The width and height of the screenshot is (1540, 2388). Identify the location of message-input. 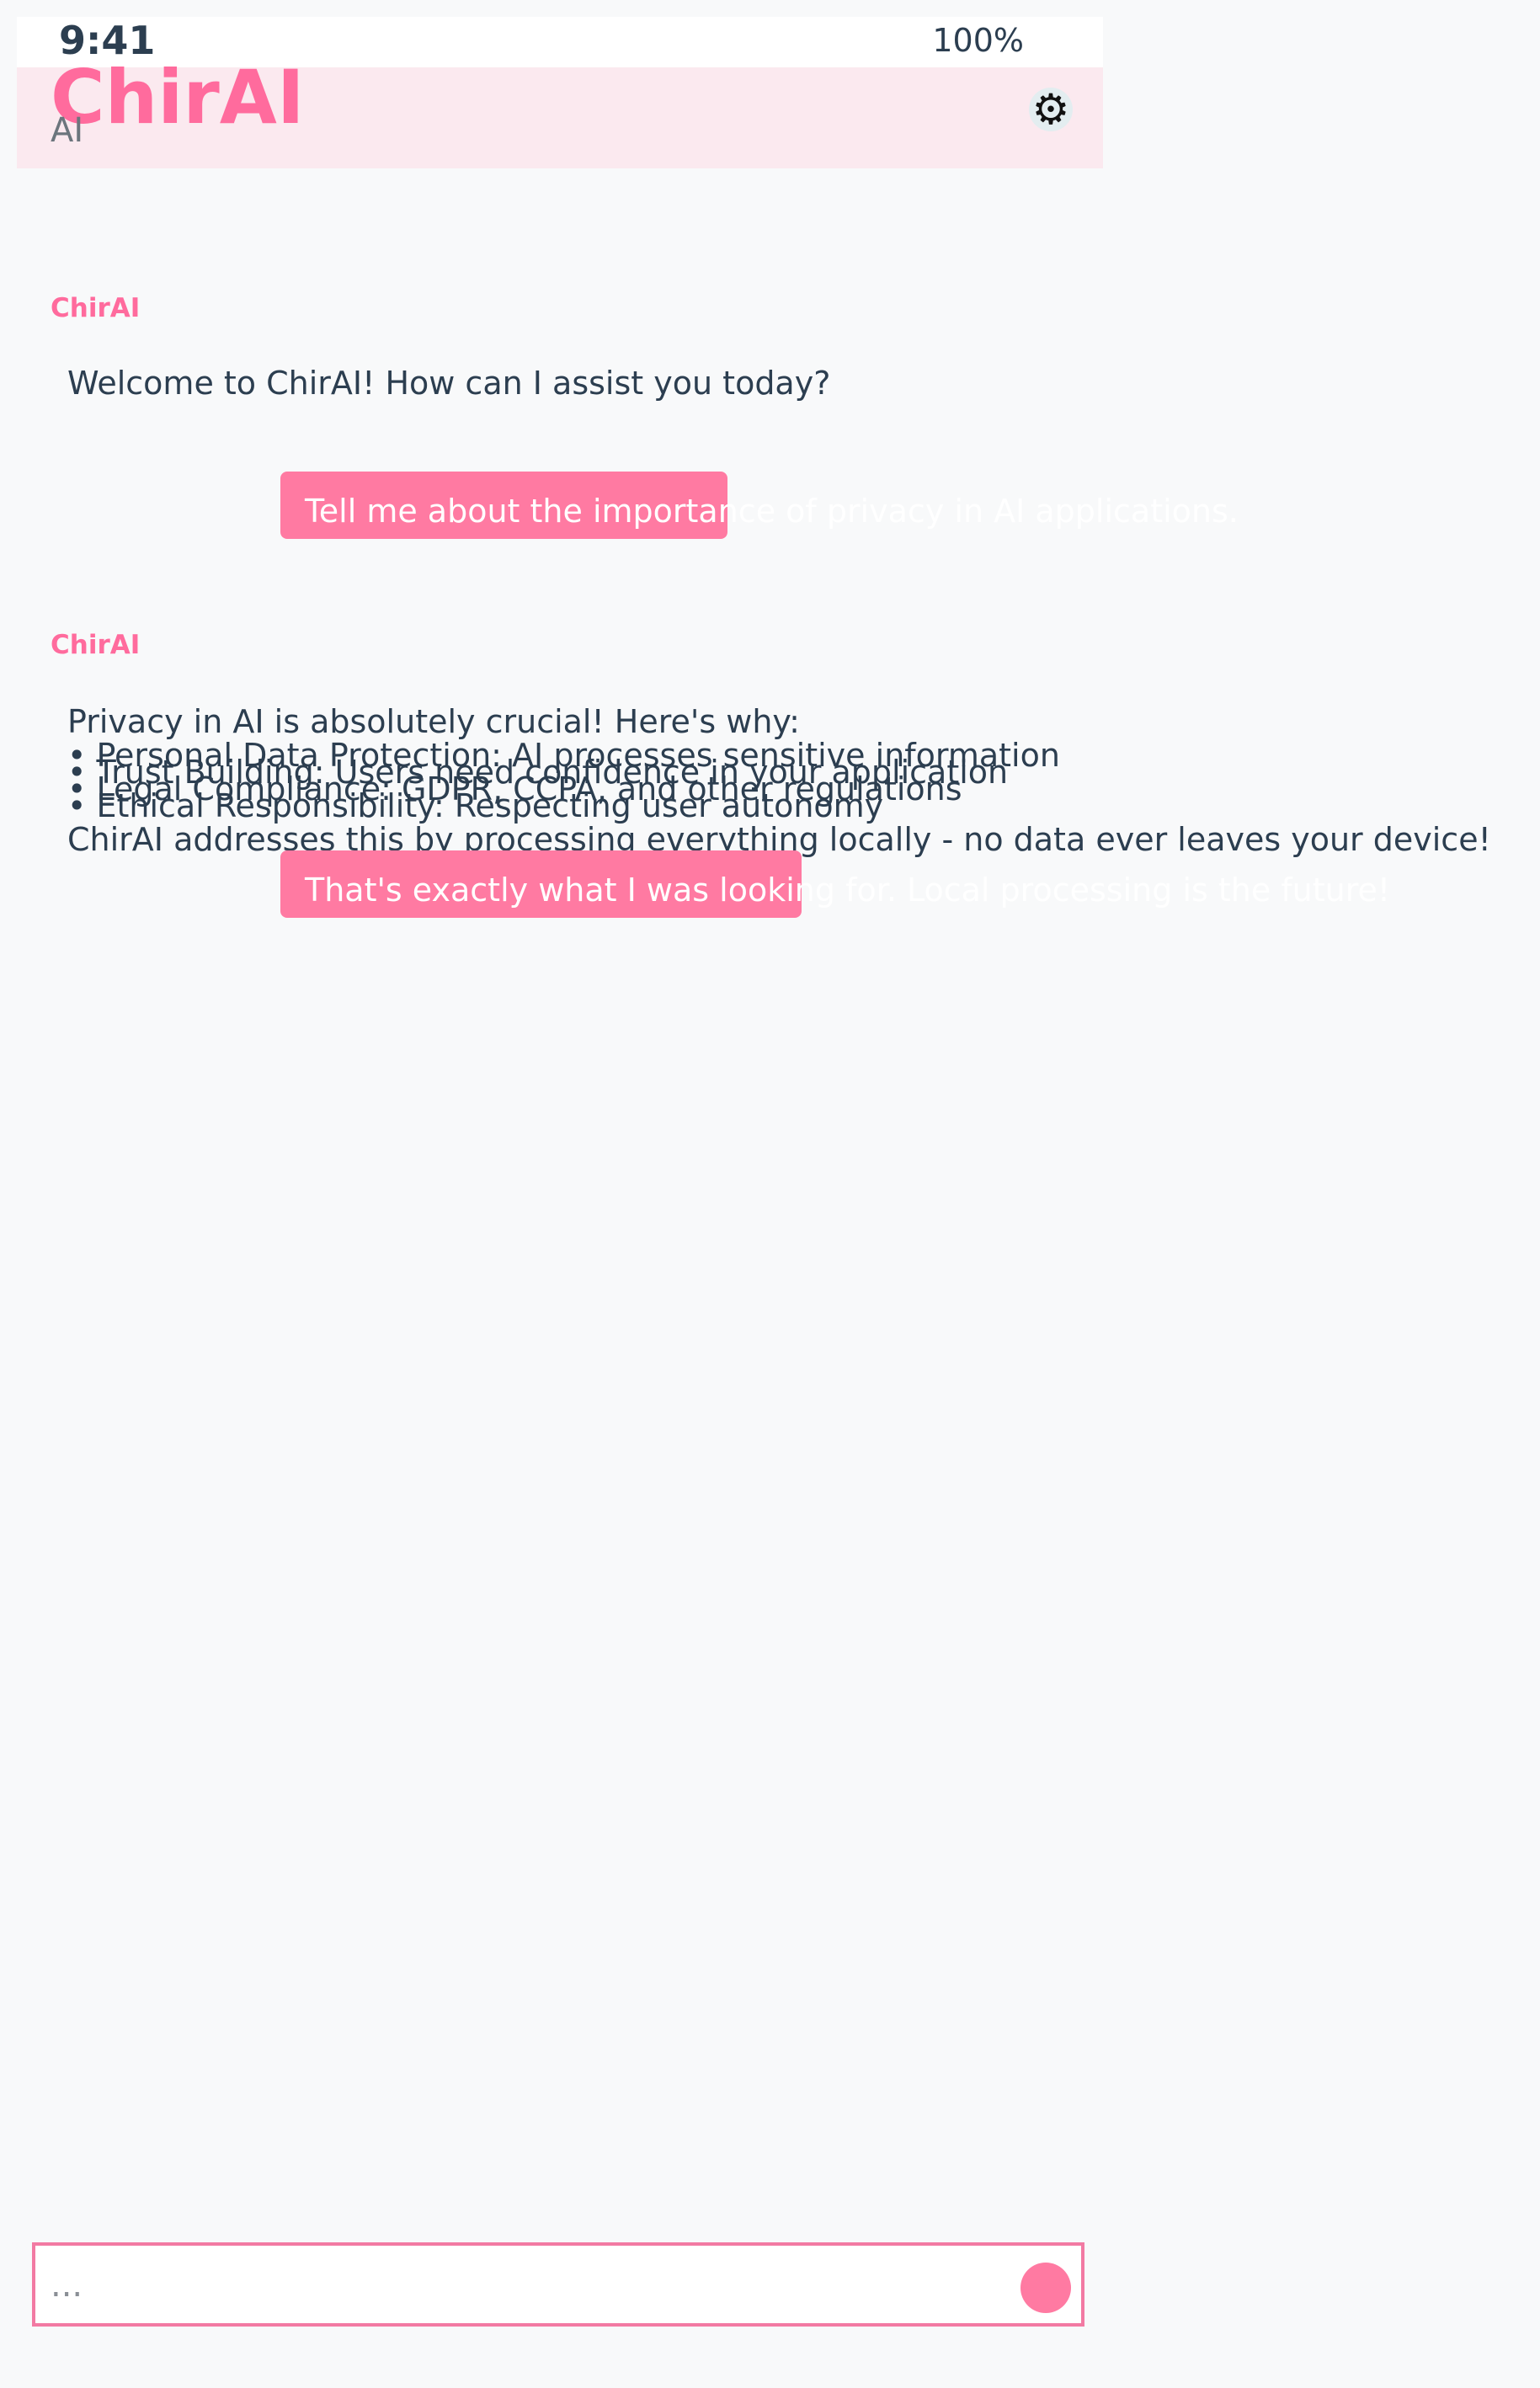
(534, 2285).